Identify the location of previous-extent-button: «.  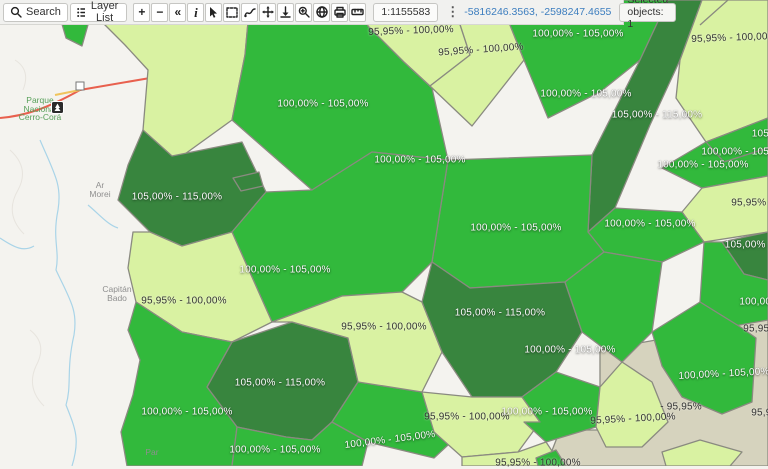
(178, 12).